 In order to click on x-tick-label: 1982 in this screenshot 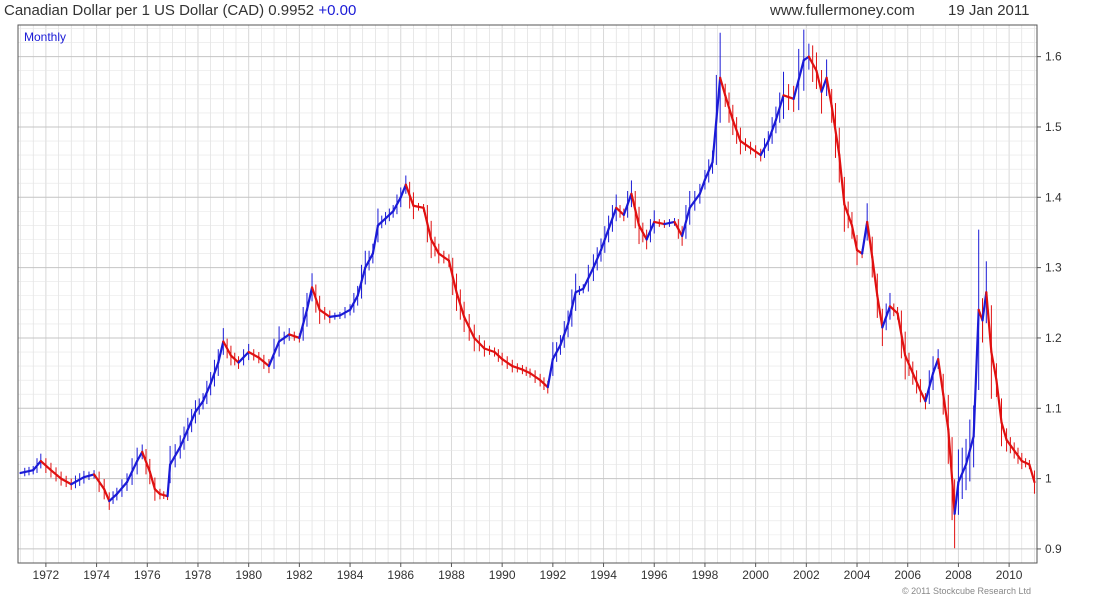, I will do `click(299, 575)`.